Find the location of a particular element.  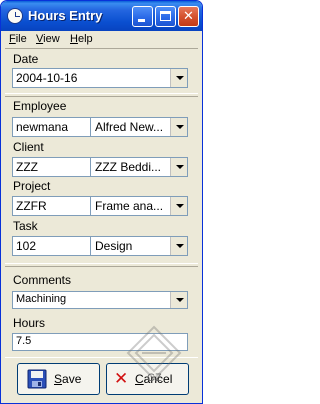

task-dropdown-button is located at coordinates (178, 246).